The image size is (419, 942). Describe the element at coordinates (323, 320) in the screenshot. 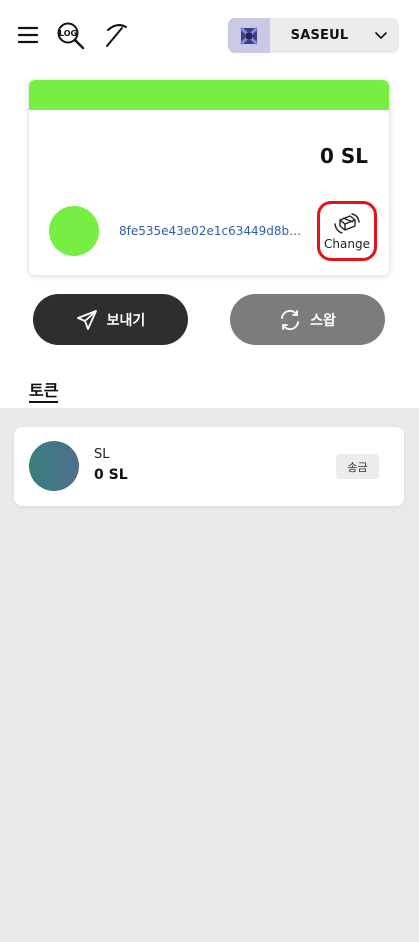

I see `swap-label: 스왑` at that location.